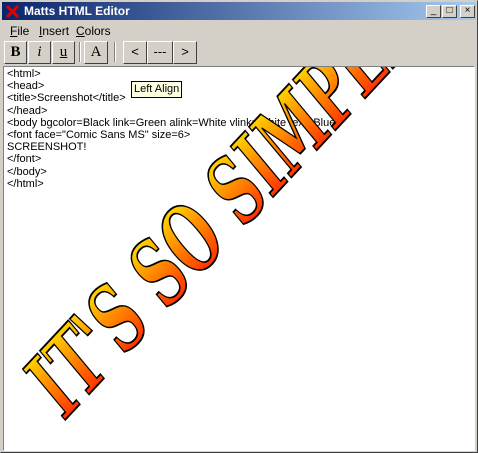  I want to click on window-title: Matts HTML Editor, so click(77, 11).